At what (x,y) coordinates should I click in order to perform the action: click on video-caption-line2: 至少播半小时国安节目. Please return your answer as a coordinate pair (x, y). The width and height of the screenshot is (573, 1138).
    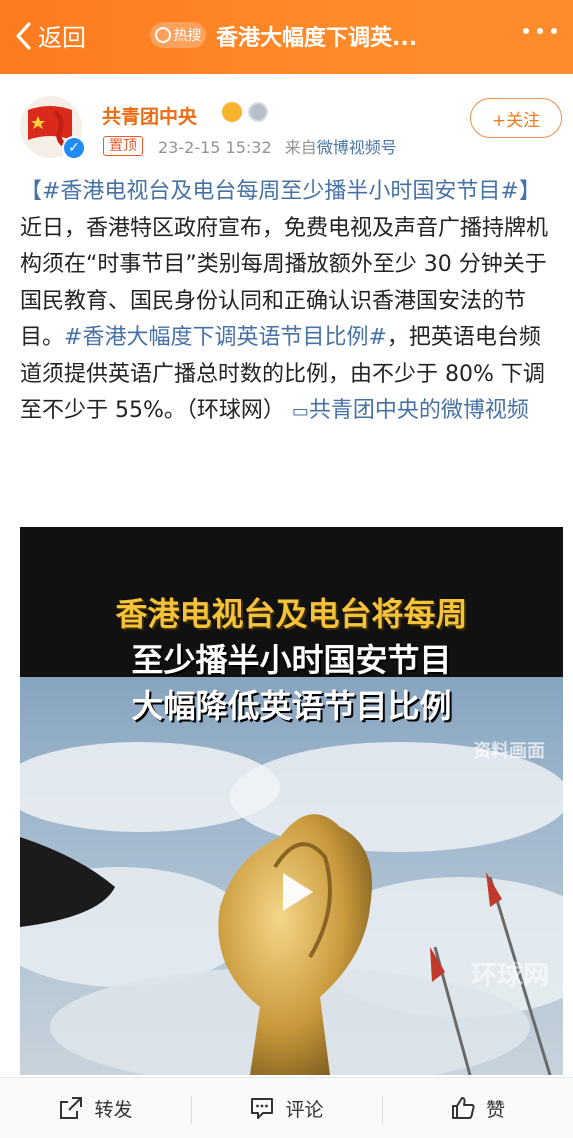
    Looking at the image, I should click on (291, 660).